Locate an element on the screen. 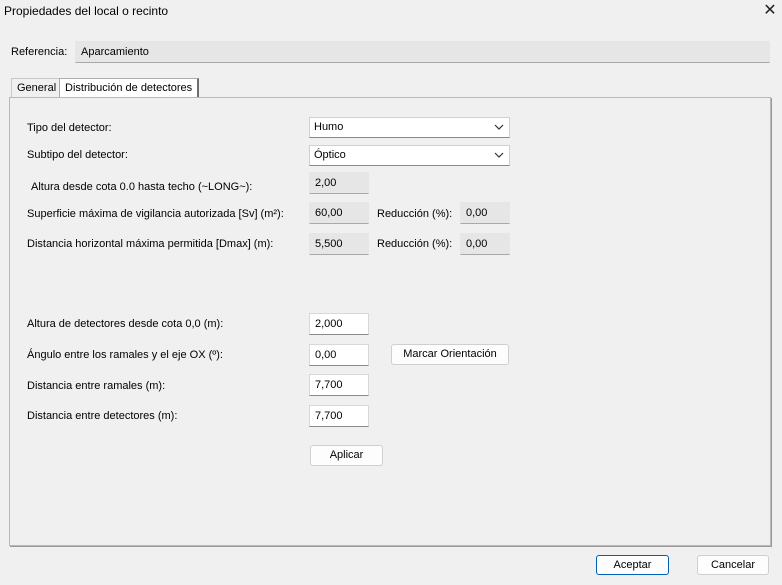 Image resolution: width=782 pixels, height=585 pixels. superficie-reduccion-label: Reducción (%): is located at coordinates (415, 214).